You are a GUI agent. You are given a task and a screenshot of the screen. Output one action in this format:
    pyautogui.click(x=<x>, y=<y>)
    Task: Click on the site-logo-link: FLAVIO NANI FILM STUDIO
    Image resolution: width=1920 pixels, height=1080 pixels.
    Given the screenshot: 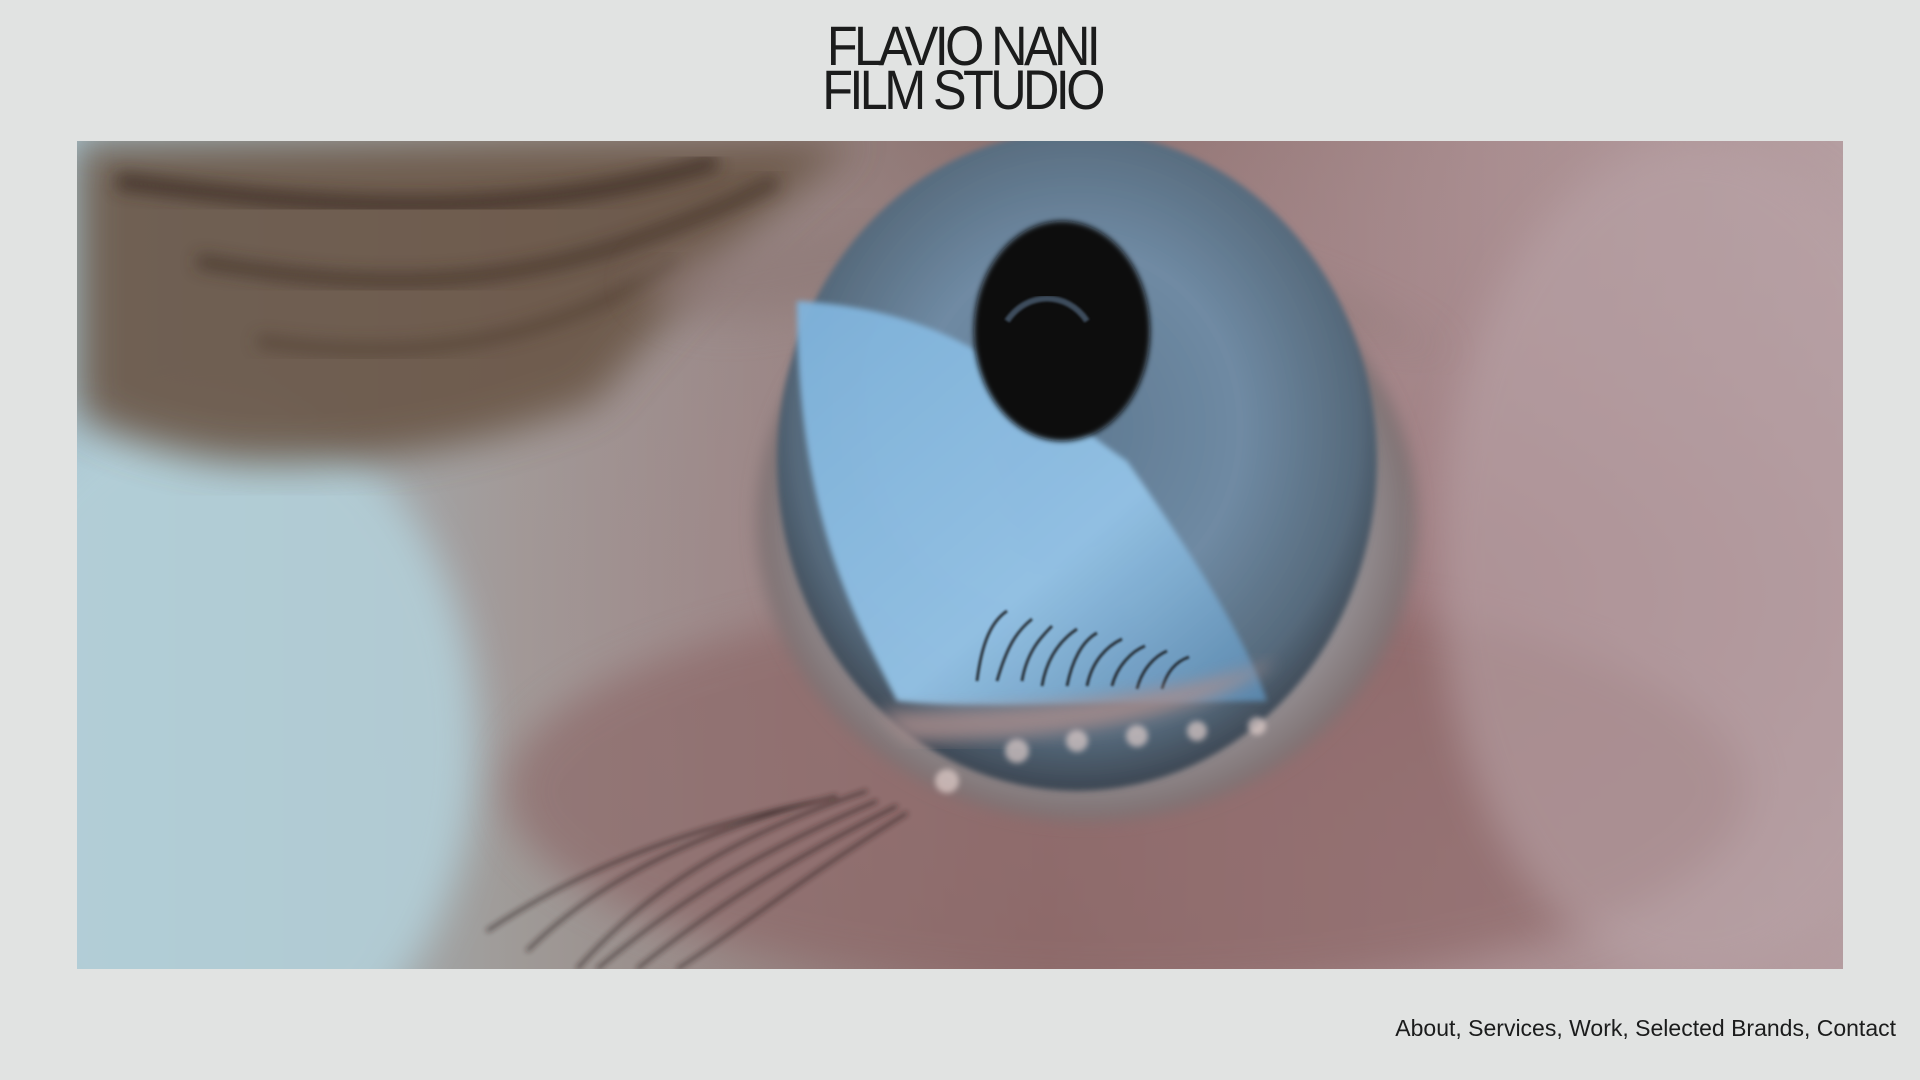 What is the action you would take?
    pyautogui.click(x=960, y=69)
    